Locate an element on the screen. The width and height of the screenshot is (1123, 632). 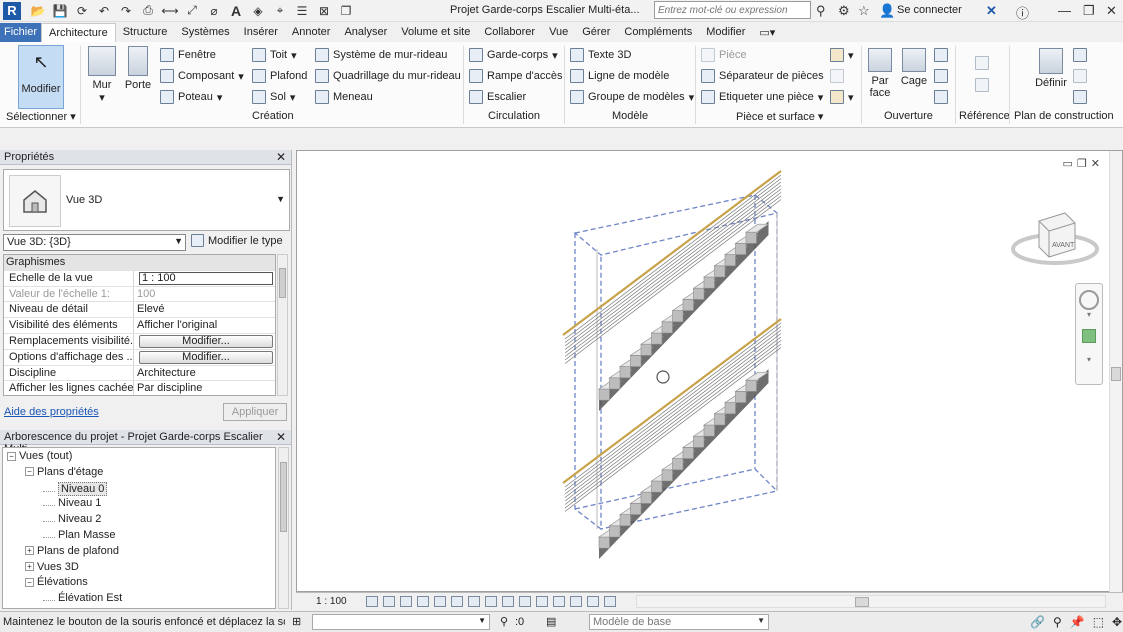
app-logo: R is located at coordinates (12, 10).